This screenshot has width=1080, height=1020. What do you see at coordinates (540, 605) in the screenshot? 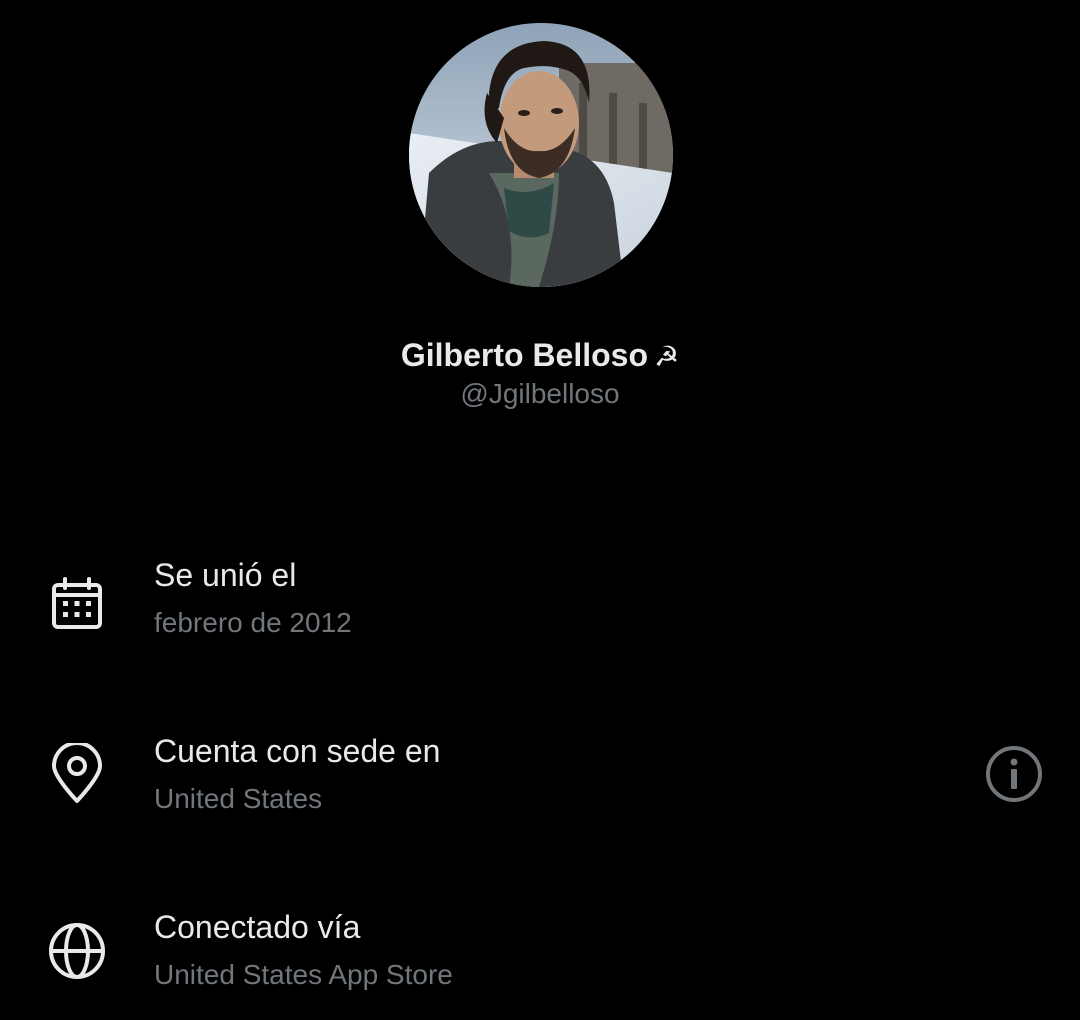
I see `joined-row: Se unió el febrero de 2012` at bounding box center [540, 605].